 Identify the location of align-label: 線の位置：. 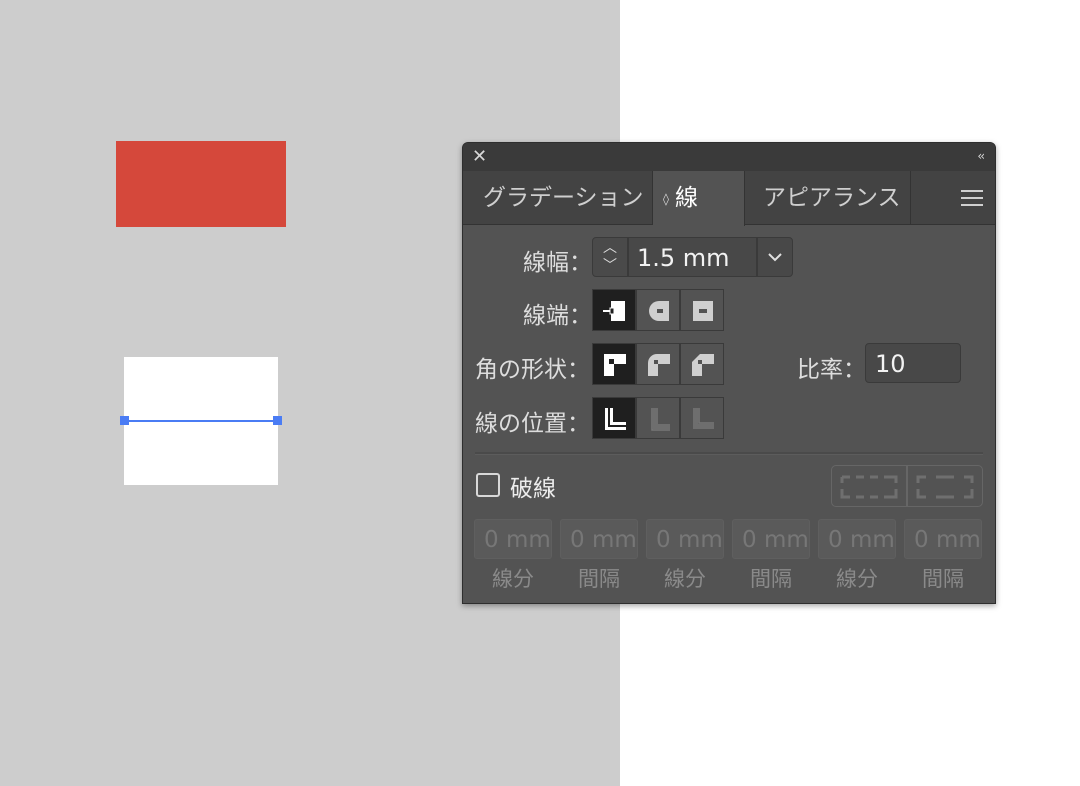
(532, 424).